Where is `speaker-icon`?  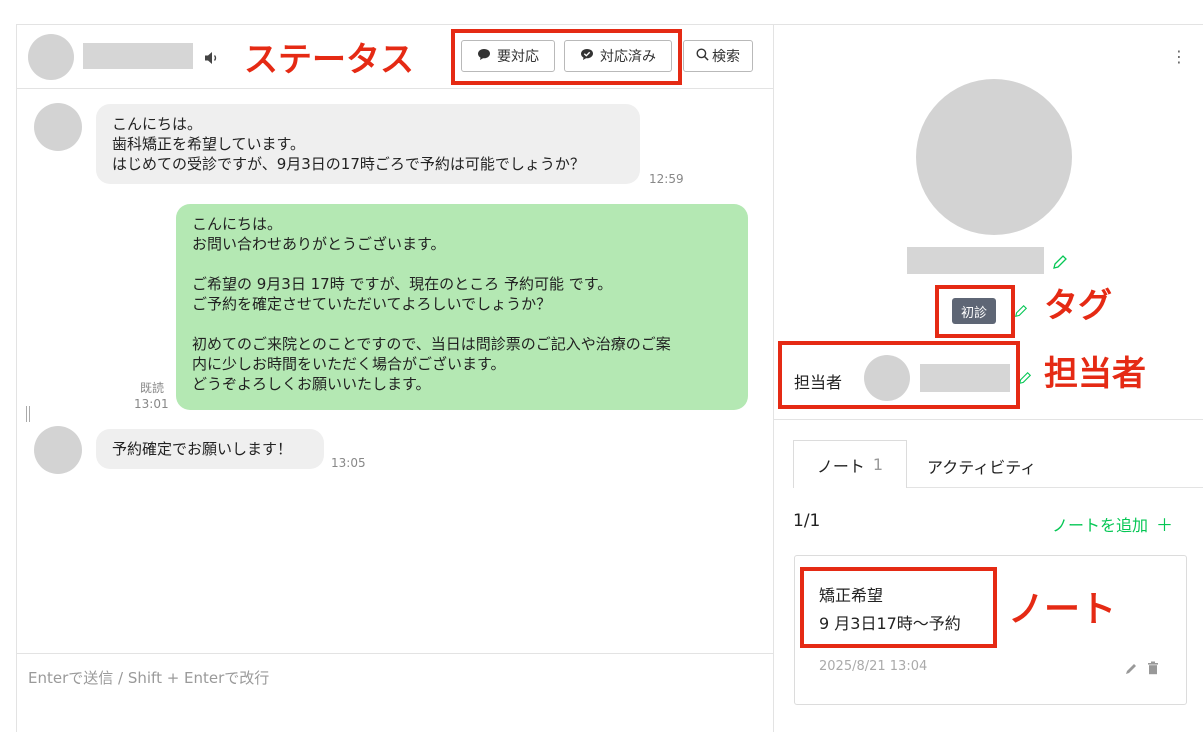 speaker-icon is located at coordinates (212, 57).